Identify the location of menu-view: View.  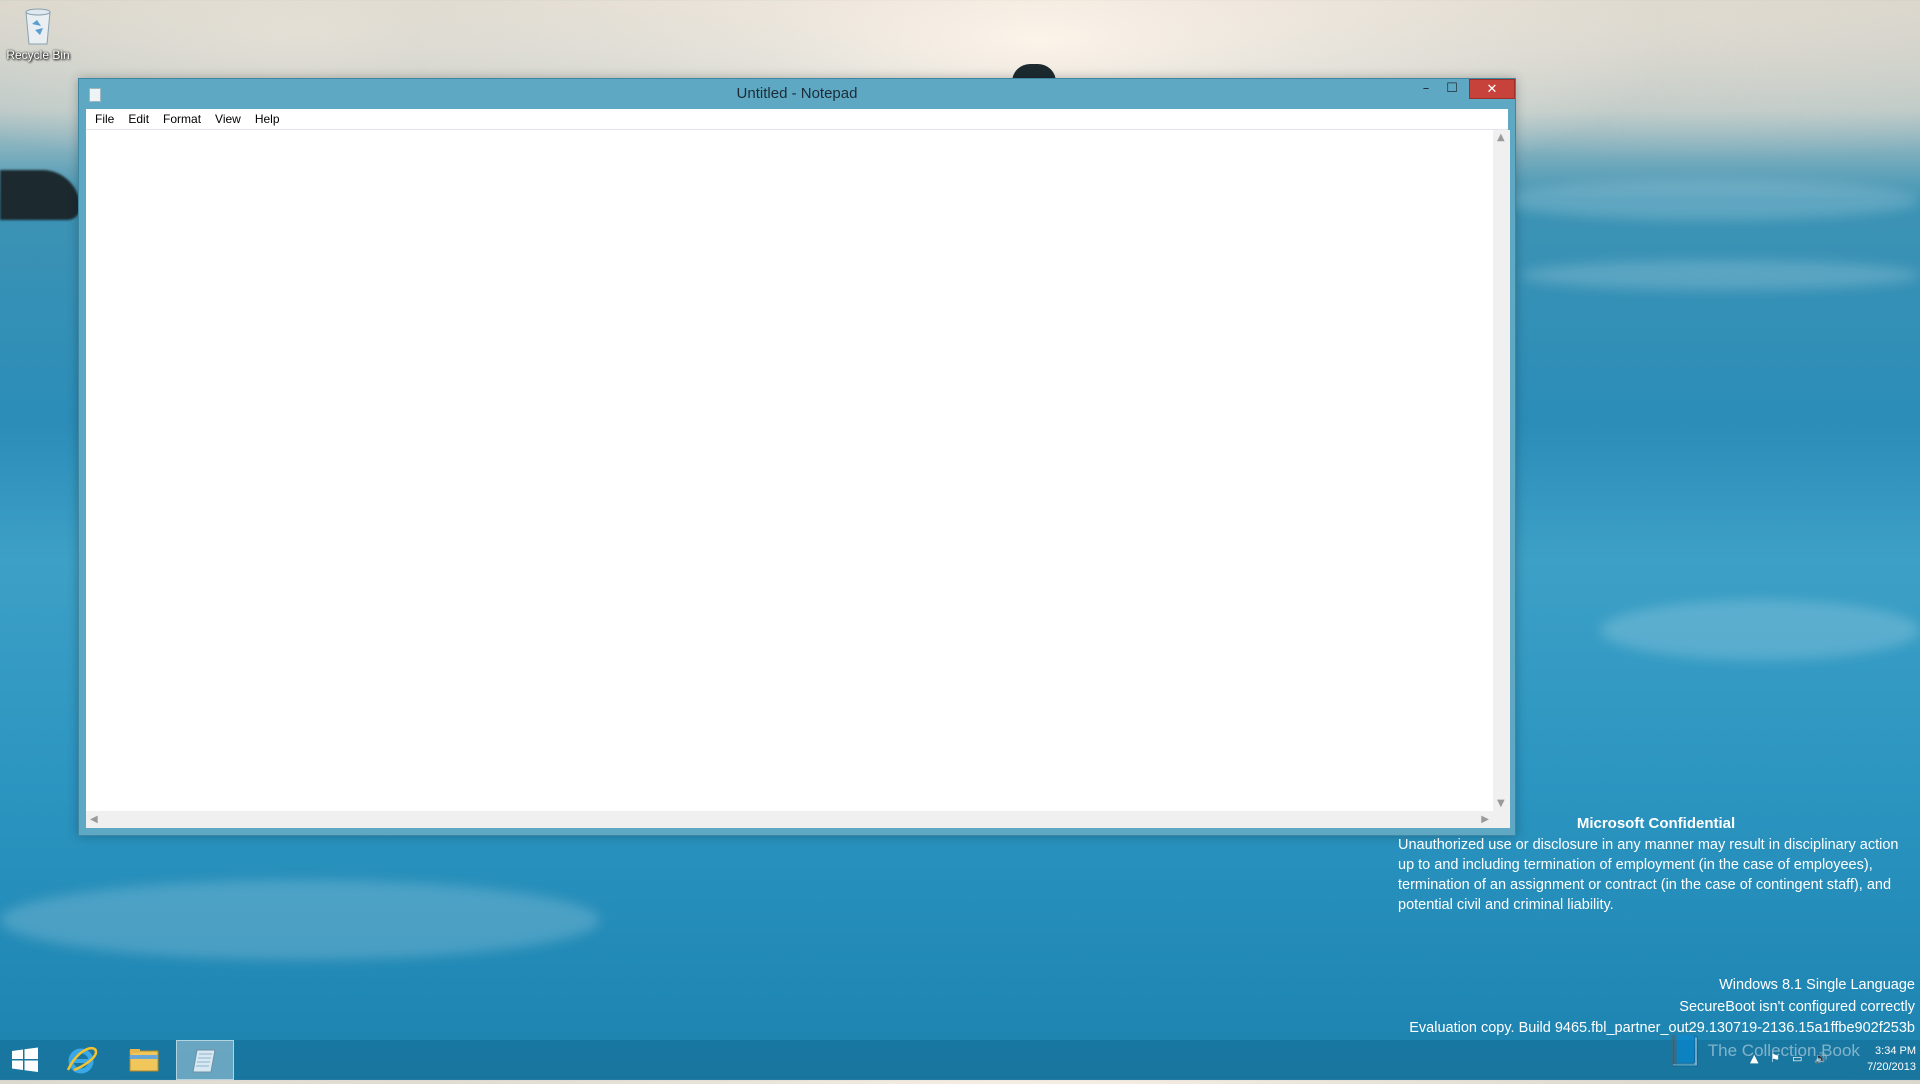
(228, 119).